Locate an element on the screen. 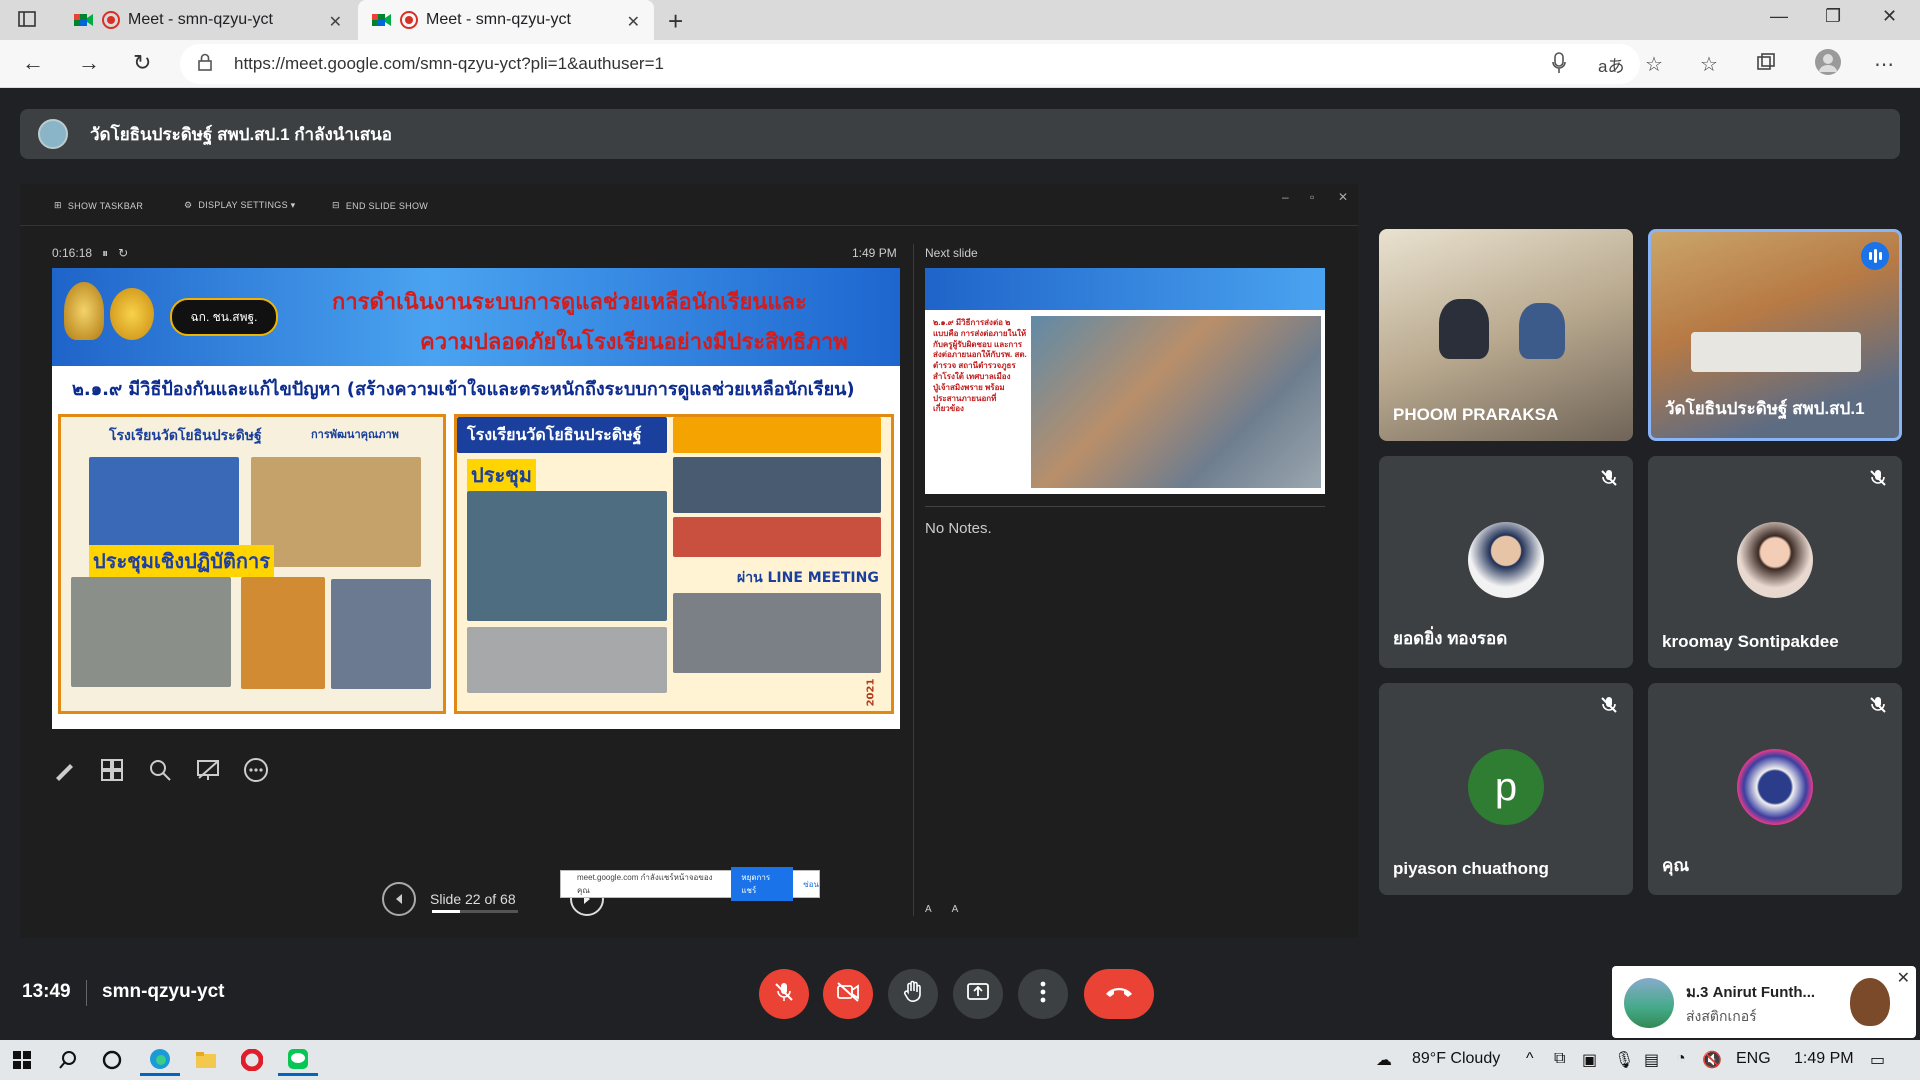 Image resolution: width=1920 pixels, height=1080 pixels. participant-tile: คุณ is located at coordinates (1775, 789).